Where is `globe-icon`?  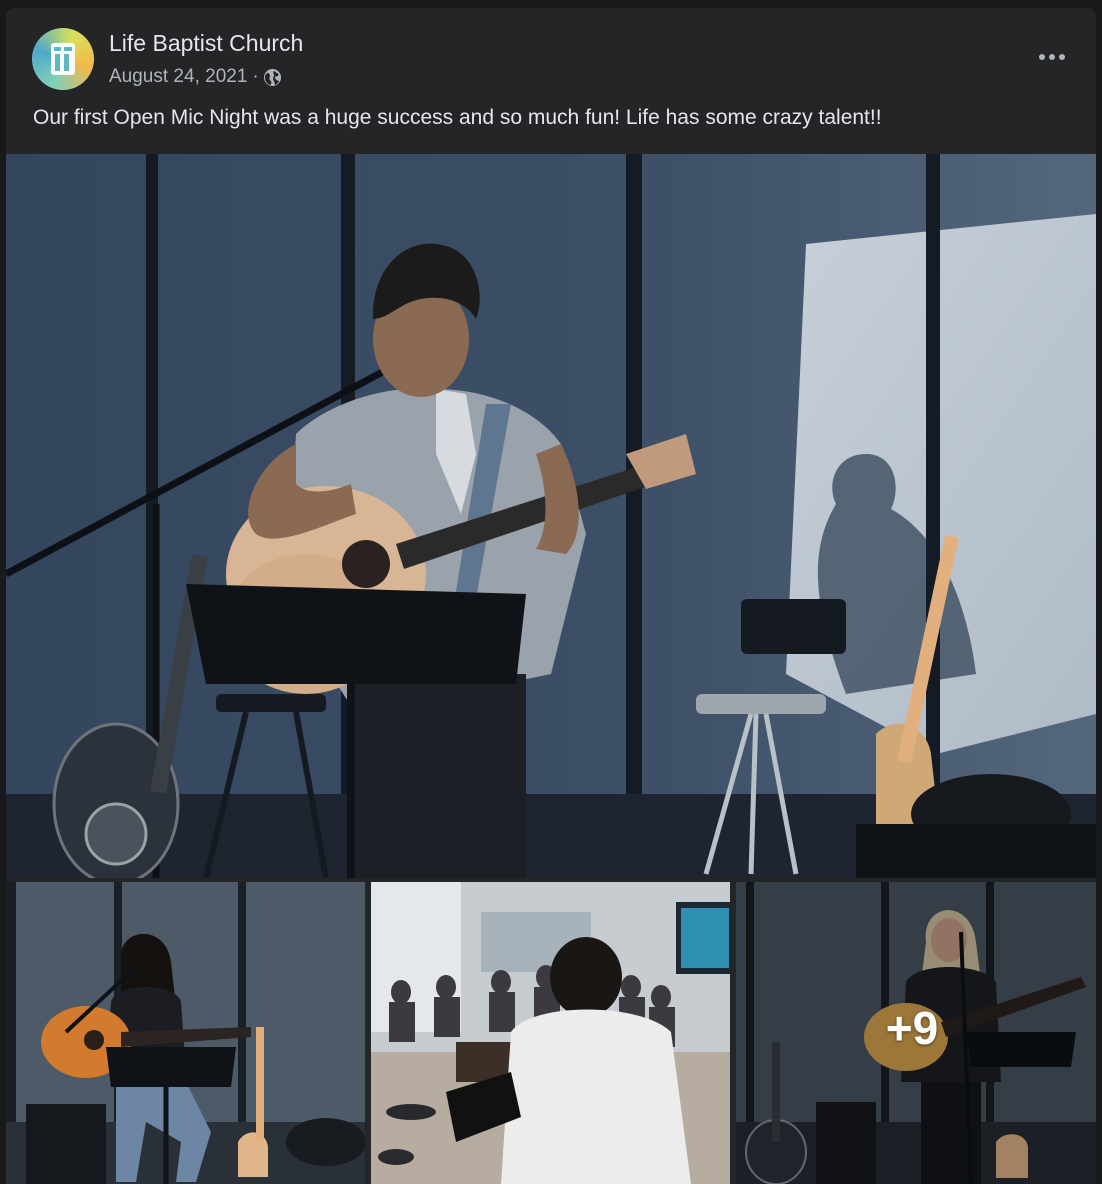
globe-icon is located at coordinates (272, 77).